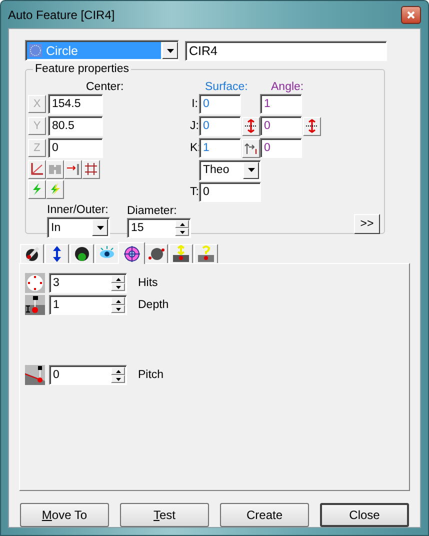 The image size is (429, 536). I want to click on close-button, so click(411, 15).